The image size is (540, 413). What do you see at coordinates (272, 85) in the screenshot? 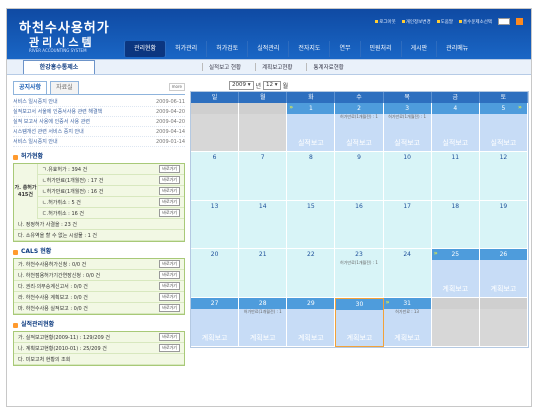
I see `month-select: 12 ▾` at bounding box center [272, 85].